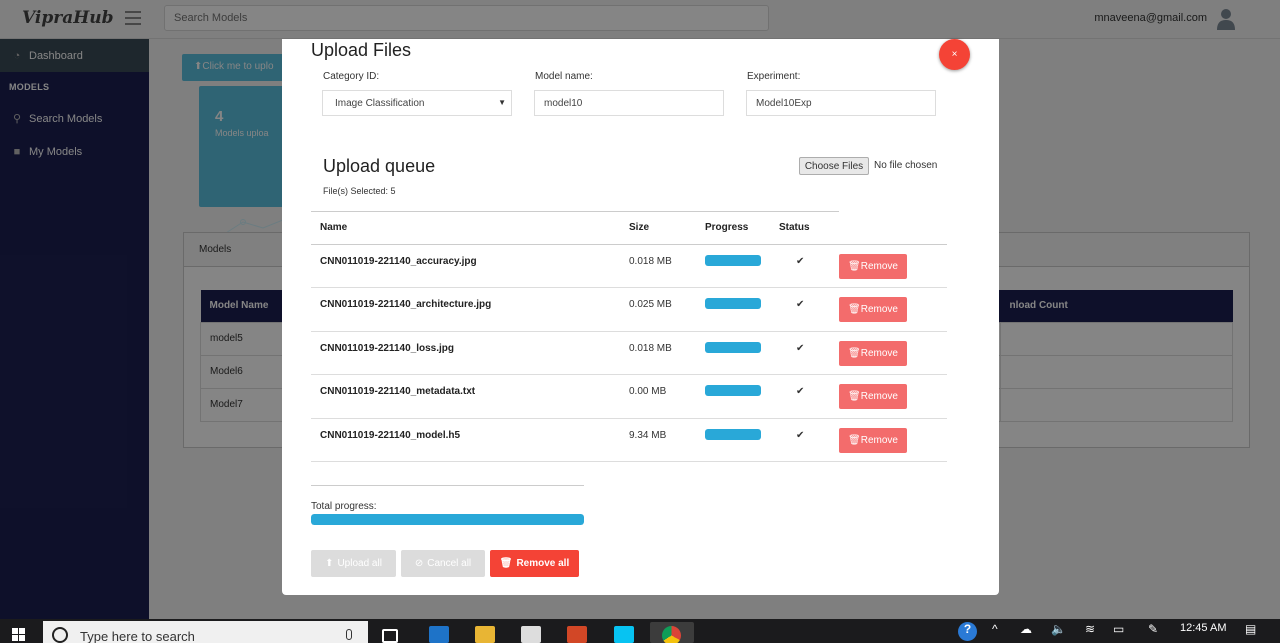  Describe the element at coordinates (667, 440) in the screenshot. I see `file-size: 9.34 MB` at that location.